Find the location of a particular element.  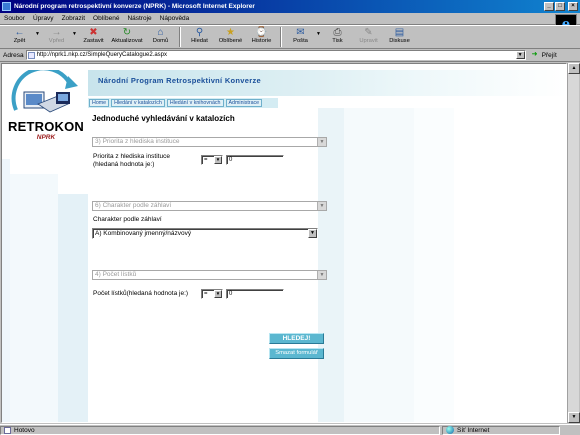

history-icon: ⌚ is located at coordinates (261, 32).